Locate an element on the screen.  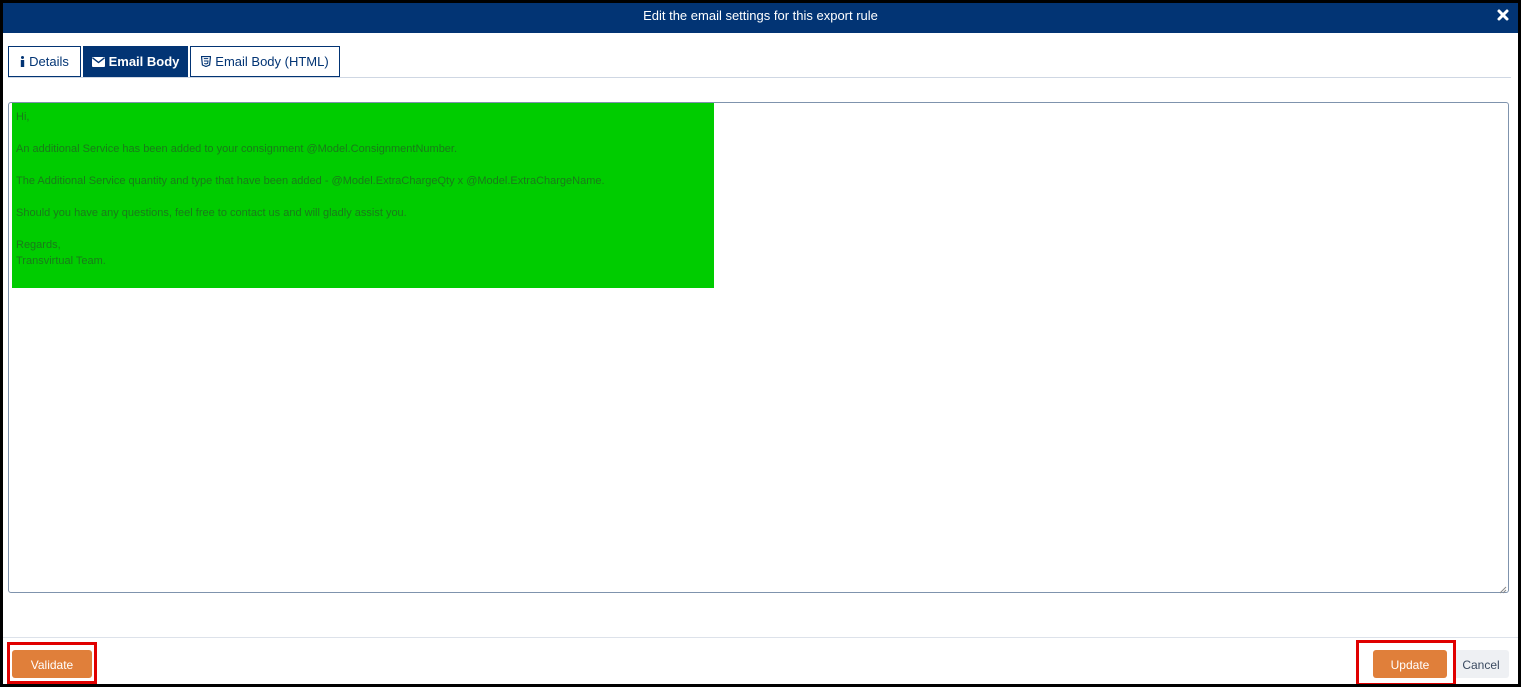
close-icon is located at coordinates (1503, 15).